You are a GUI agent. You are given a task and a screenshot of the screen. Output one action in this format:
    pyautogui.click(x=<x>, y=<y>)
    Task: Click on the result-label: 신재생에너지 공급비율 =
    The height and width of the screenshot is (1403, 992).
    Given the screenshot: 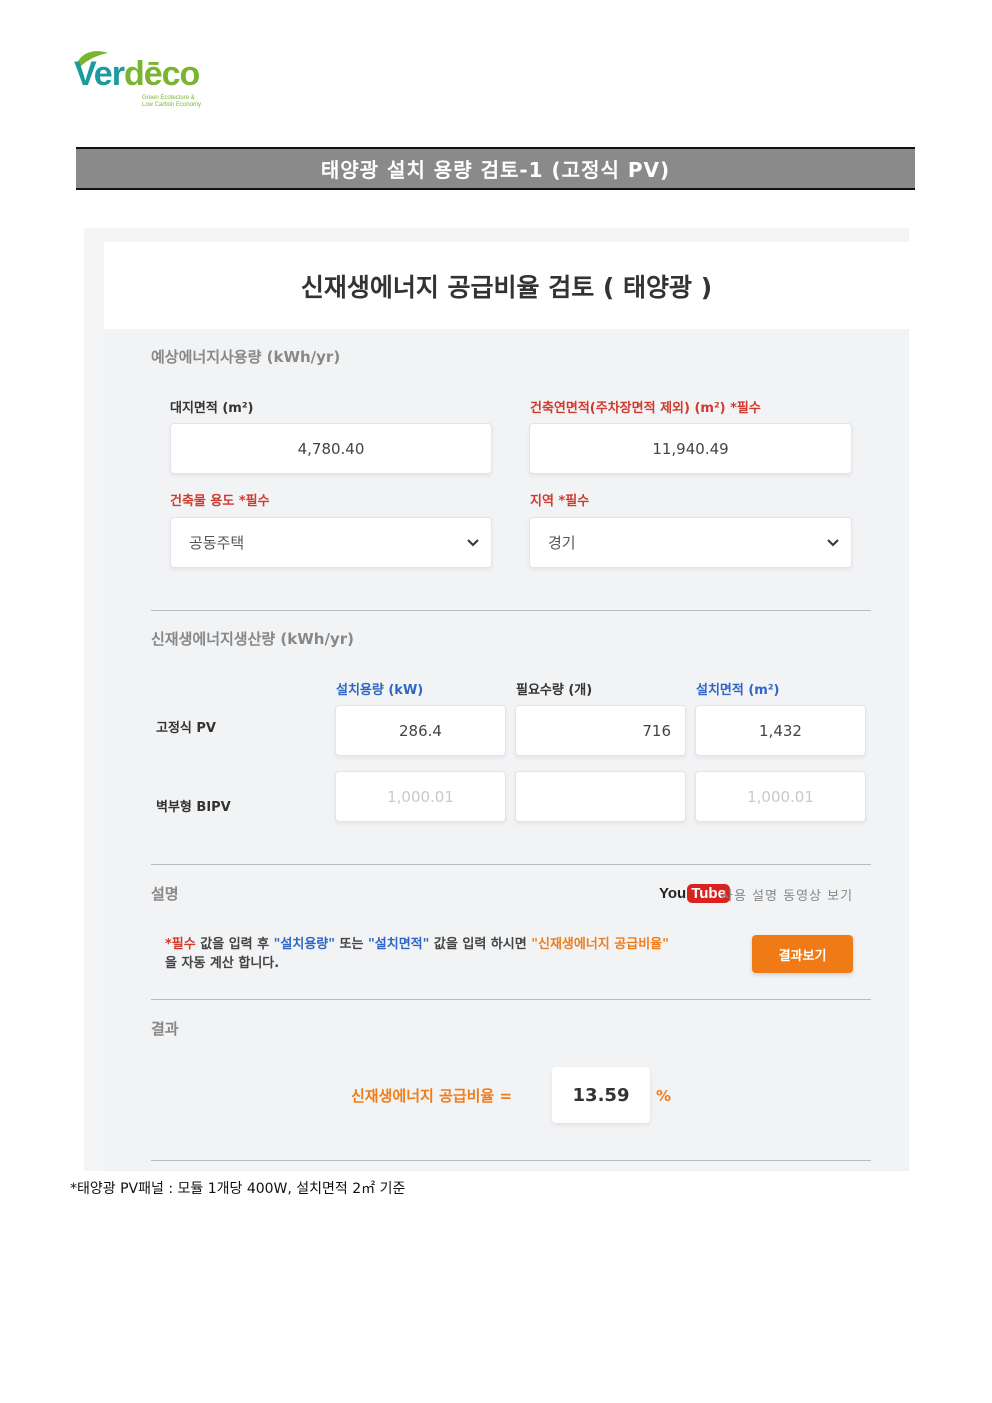 What is the action you would take?
    pyautogui.click(x=432, y=1096)
    